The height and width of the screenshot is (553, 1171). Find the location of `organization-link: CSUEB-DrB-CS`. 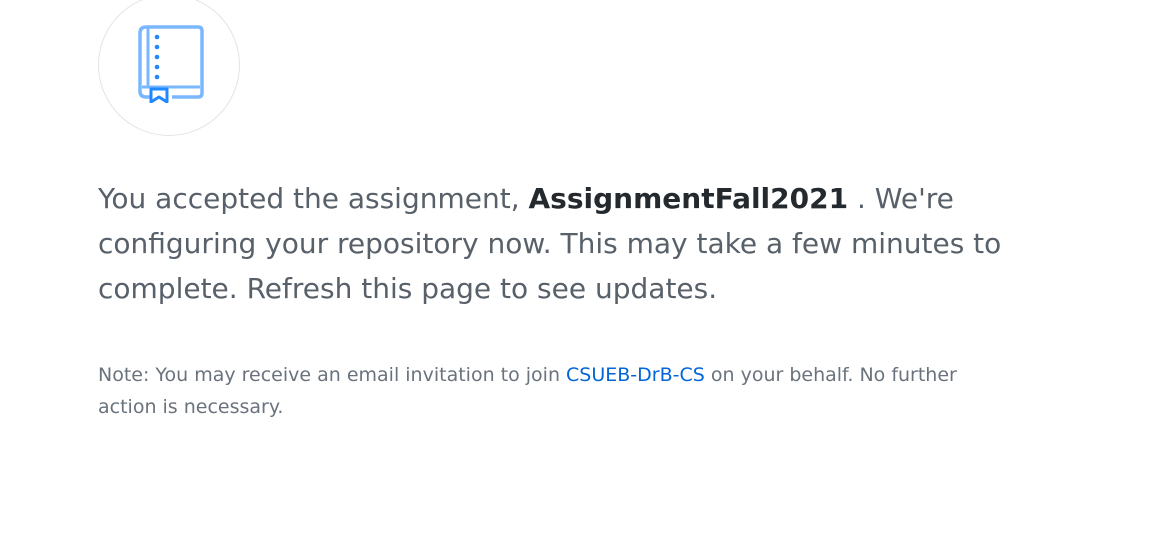

organization-link: CSUEB-DrB-CS is located at coordinates (635, 375).